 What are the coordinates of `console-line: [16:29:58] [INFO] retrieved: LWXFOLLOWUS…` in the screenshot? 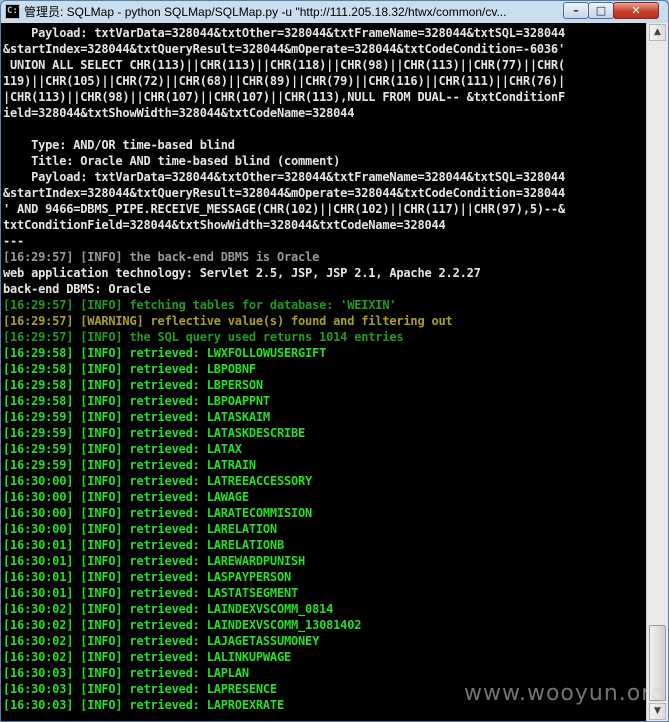 It's located at (165, 353).